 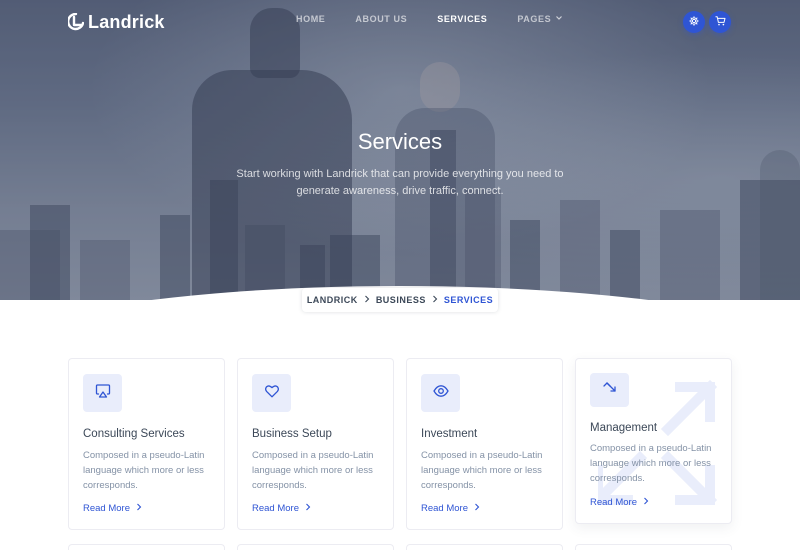 I want to click on service-title: Investment, so click(x=449, y=434).